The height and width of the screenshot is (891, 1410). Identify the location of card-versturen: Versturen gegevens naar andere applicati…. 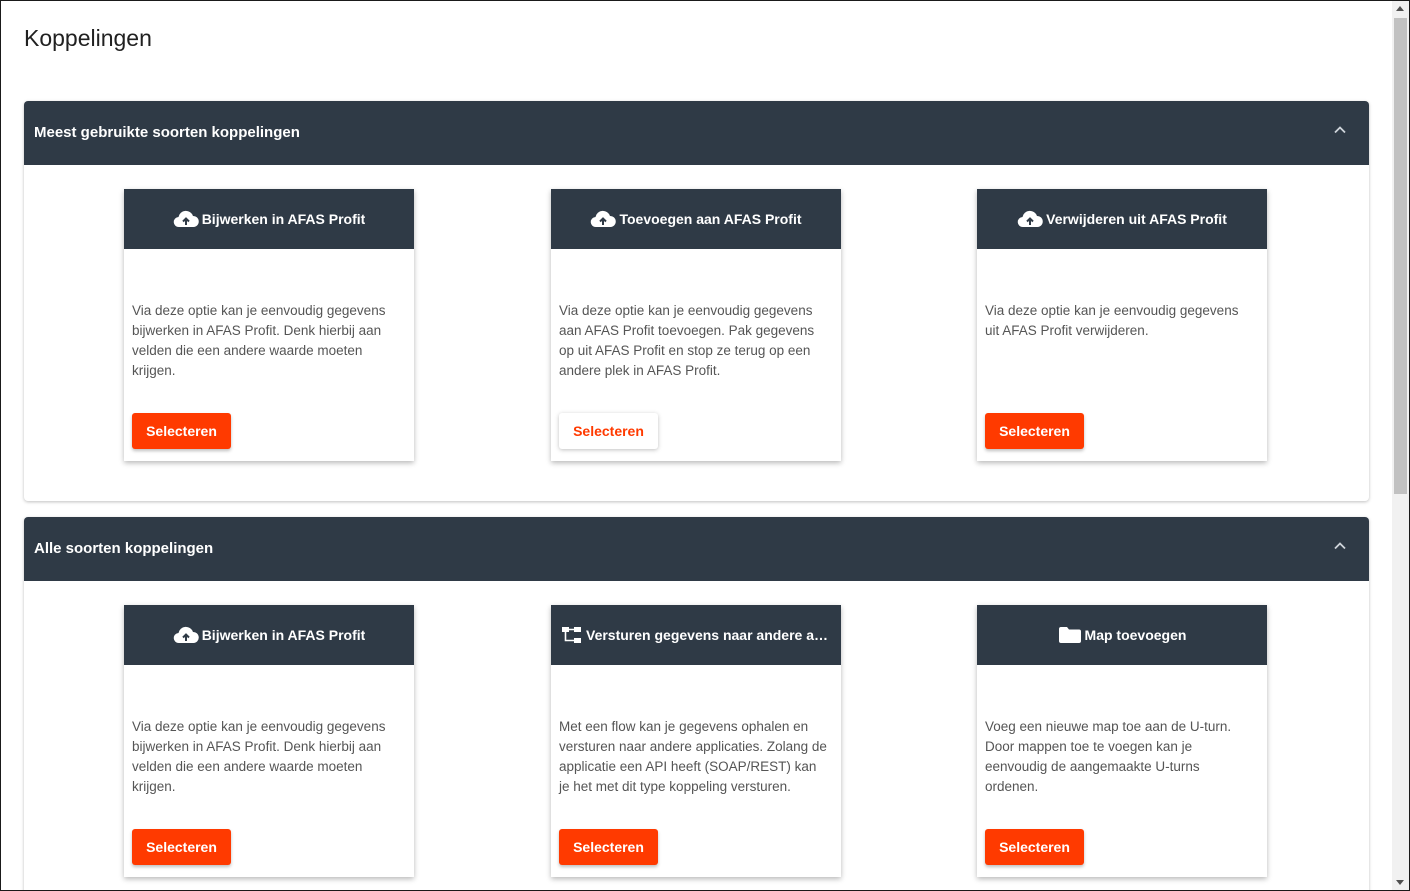
(696, 741).